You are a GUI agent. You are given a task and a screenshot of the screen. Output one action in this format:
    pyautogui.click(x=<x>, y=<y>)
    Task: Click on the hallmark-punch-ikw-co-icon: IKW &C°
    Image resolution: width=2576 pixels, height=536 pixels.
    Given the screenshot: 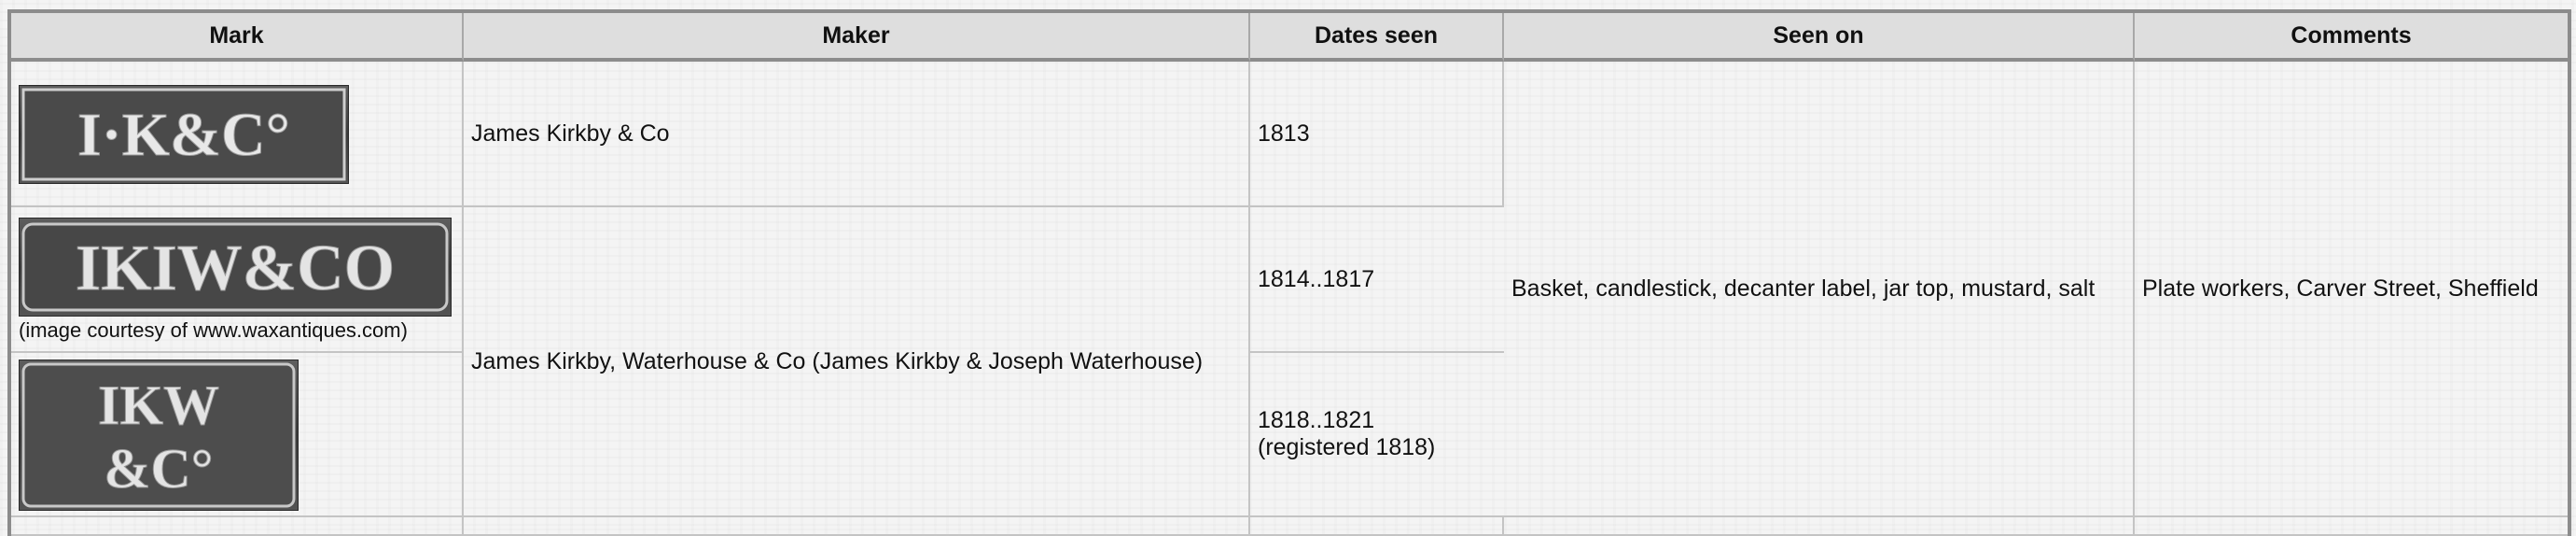 What is the action you would take?
    pyautogui.click(x=159, y=435)
    